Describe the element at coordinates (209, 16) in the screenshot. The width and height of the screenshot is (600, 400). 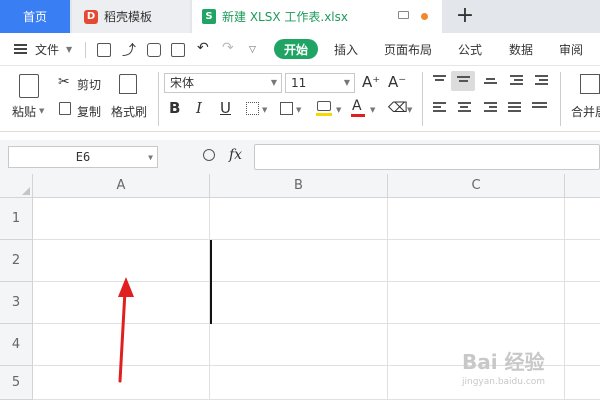
I see `spreadsheet-logo-icon: S` at that location.